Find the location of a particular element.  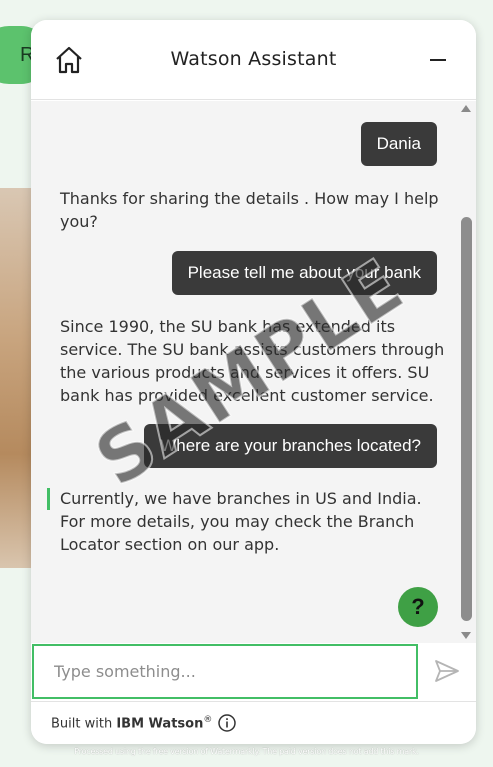

scroll-thumb is located at coordinates (466, 419).